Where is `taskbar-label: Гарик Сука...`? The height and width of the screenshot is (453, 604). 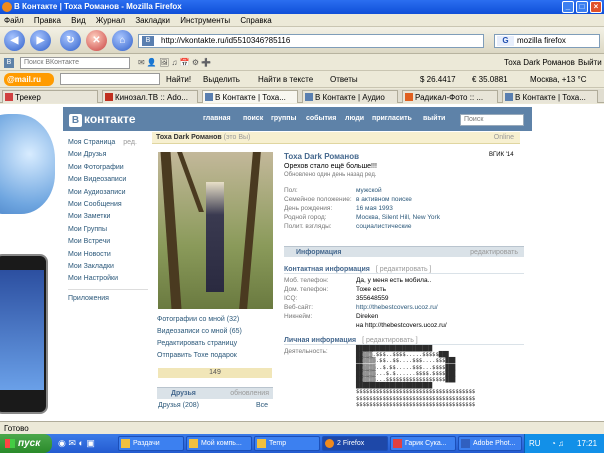 taskbar-label: Гарик Сука... is located at coordinates (426, 443).